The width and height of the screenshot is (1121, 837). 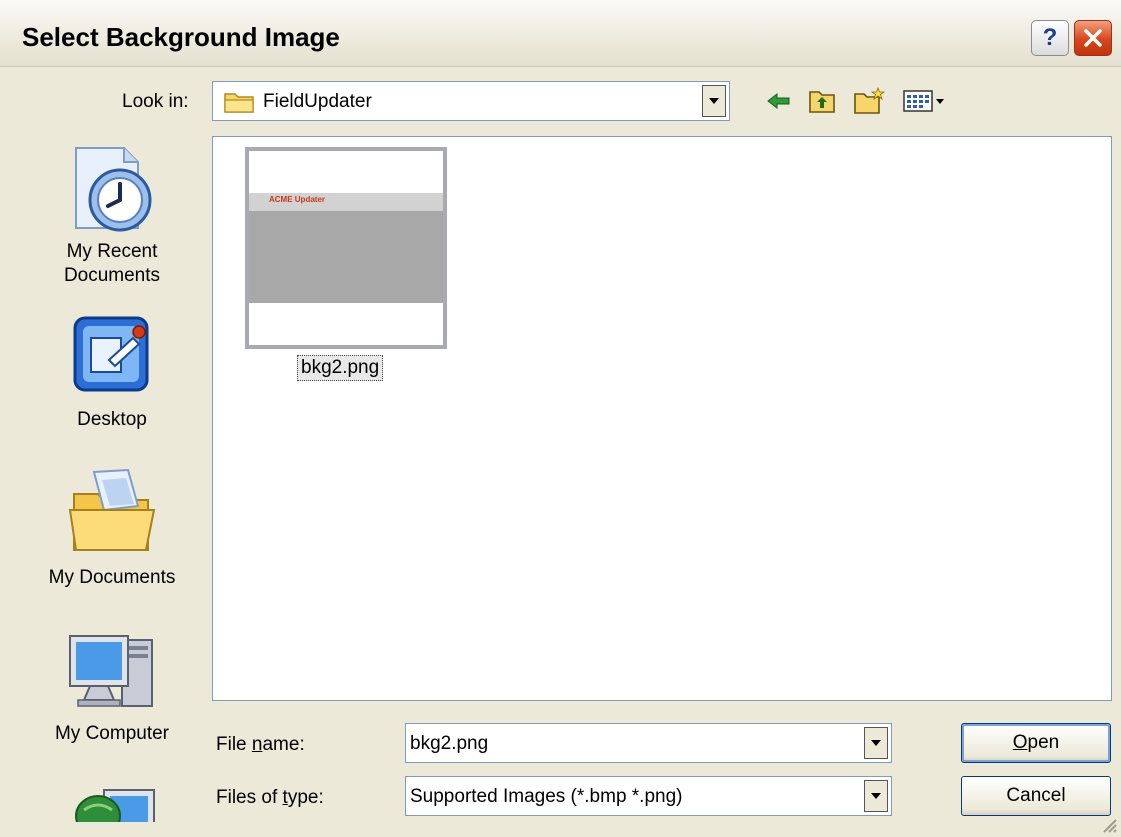 I want to click on network-places-icon, so click(x=115, y=805).